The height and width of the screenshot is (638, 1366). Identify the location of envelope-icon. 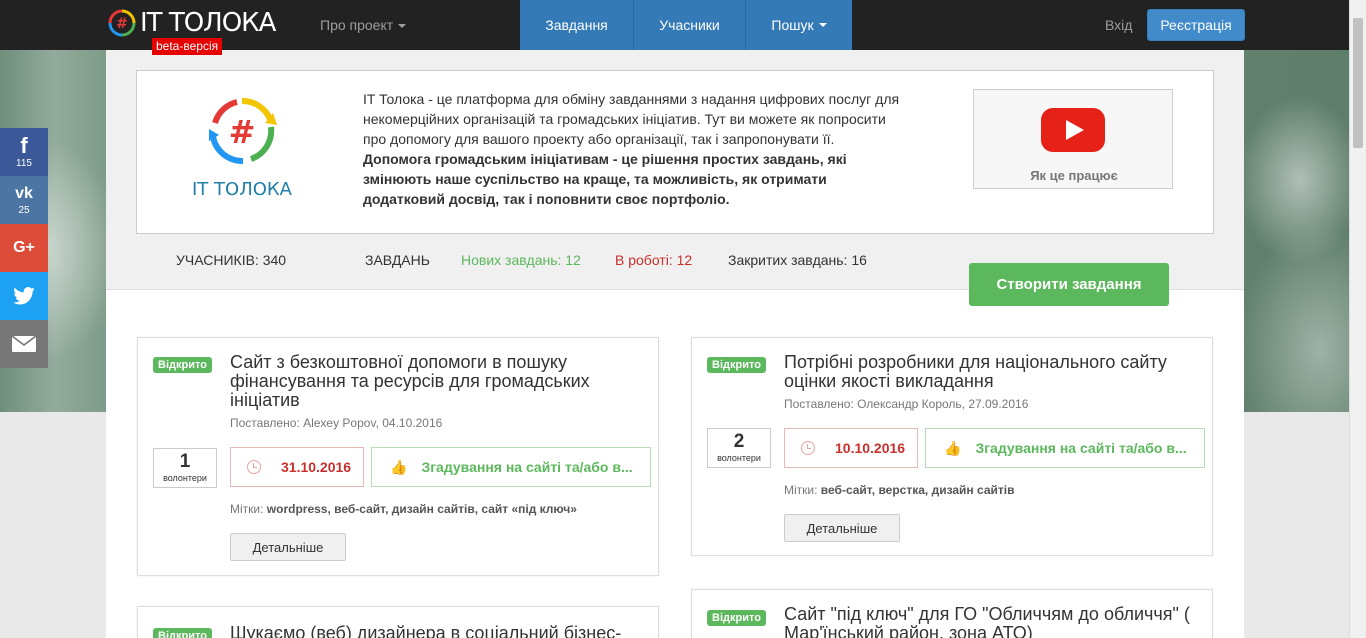
(24, 344).